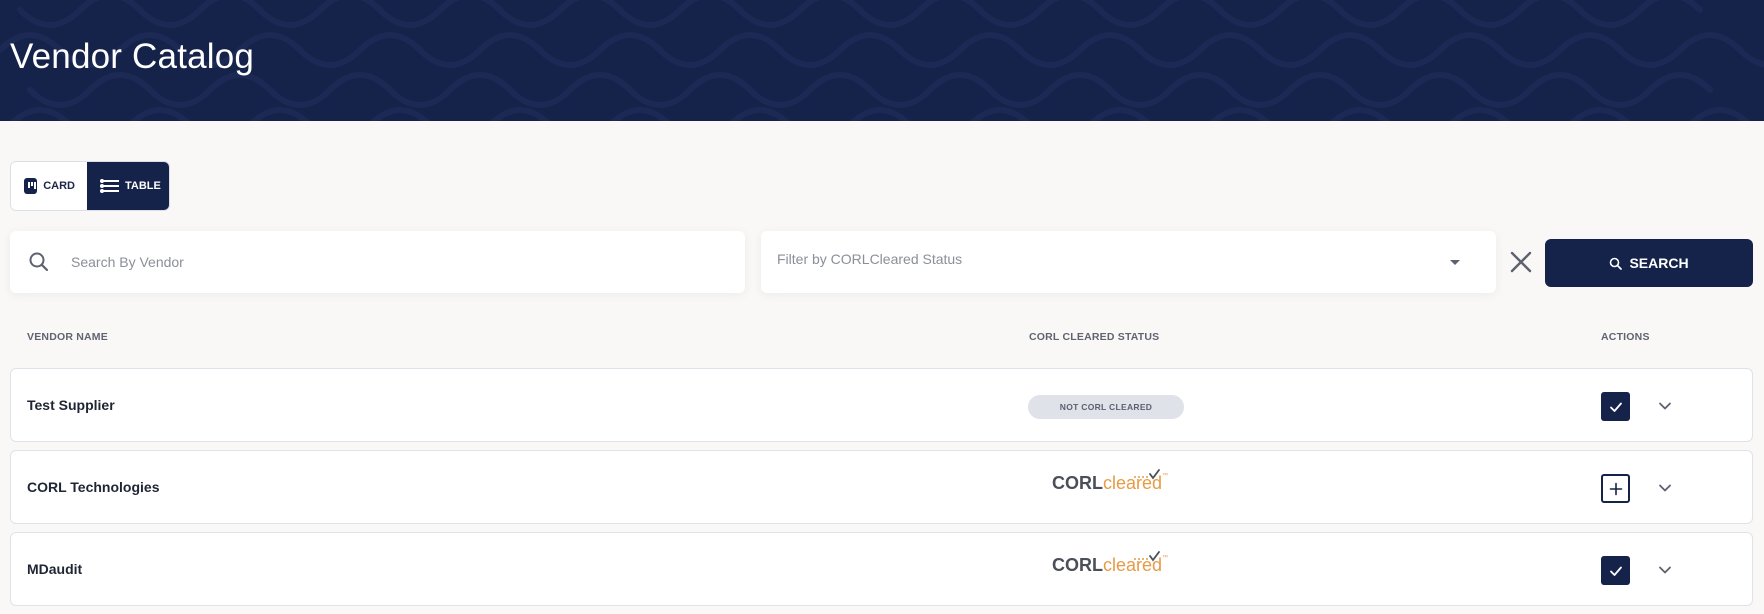 This screenshot has height=614, width=1764. I want to click on table-row: CORL Technologies CORLcleared™, so click(881, 487).